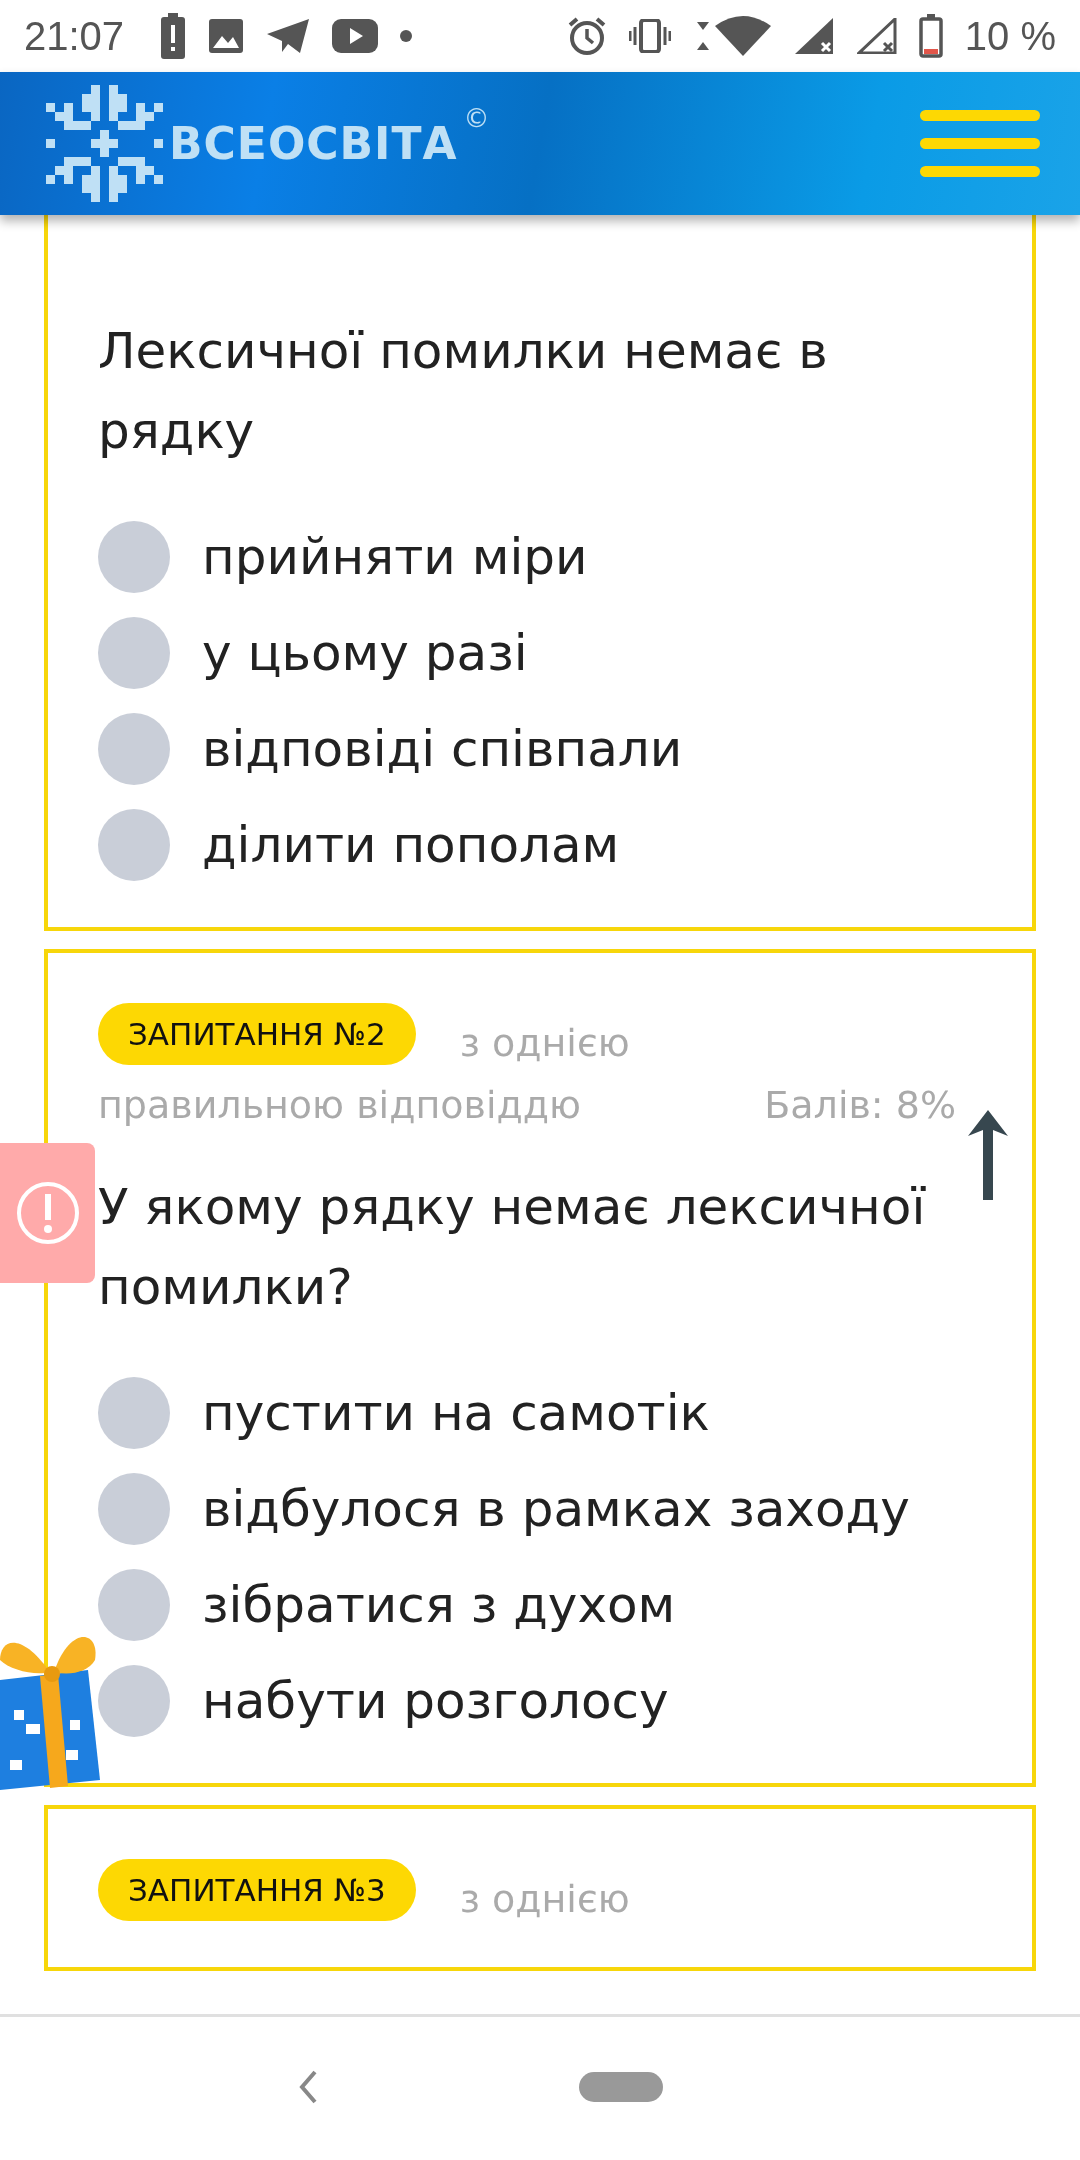 This screenshot has width=1080, height=2160. I want to click on answer-option: ділити пополам, so click(547, 845).